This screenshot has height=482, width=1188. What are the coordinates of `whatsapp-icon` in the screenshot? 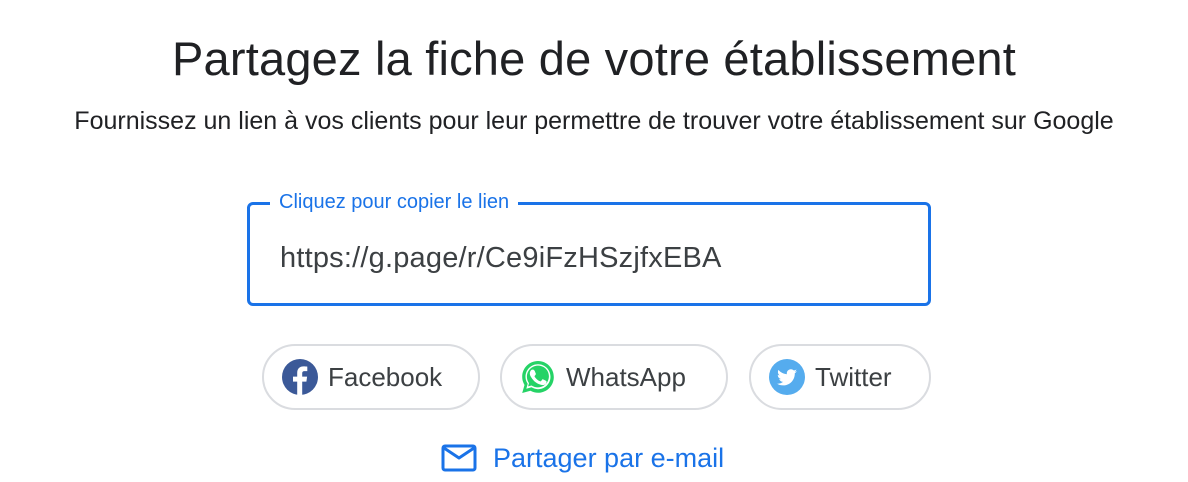 It's located at (538, 377).